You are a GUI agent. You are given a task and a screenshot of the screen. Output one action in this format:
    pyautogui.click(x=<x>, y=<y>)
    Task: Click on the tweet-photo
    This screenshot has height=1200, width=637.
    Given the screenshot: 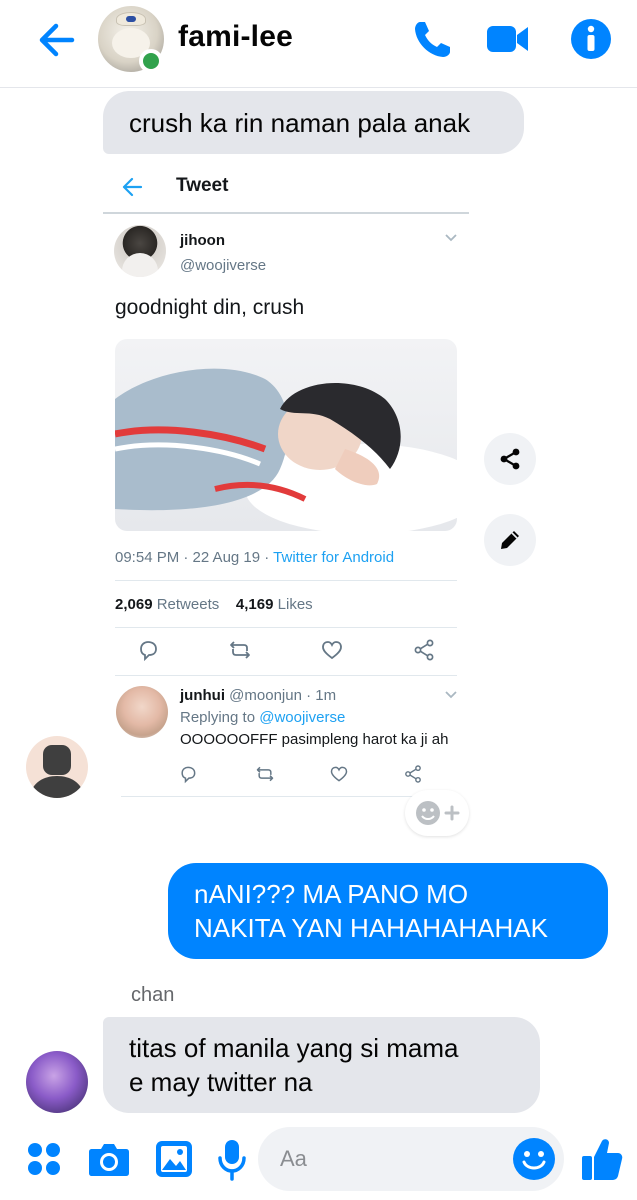 What is the action you would take?
    pyautogui.click(x=286, y=435)
    